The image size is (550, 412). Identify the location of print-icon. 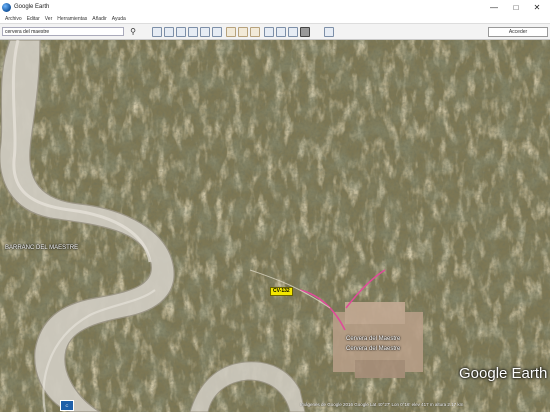
(293, 32).